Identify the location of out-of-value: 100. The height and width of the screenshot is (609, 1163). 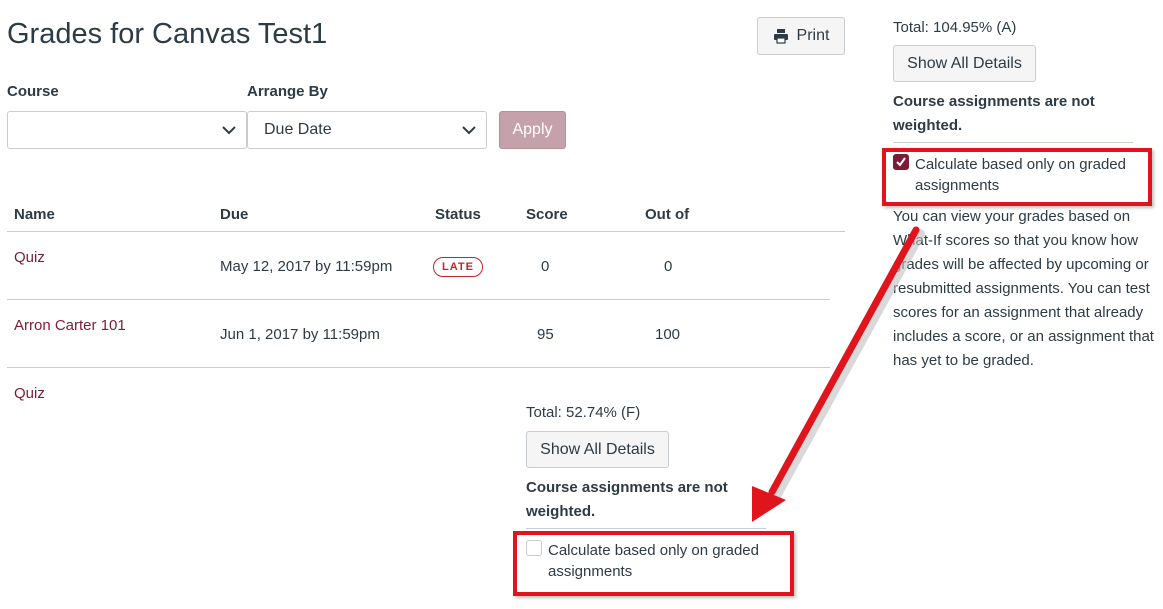
(668, 334).